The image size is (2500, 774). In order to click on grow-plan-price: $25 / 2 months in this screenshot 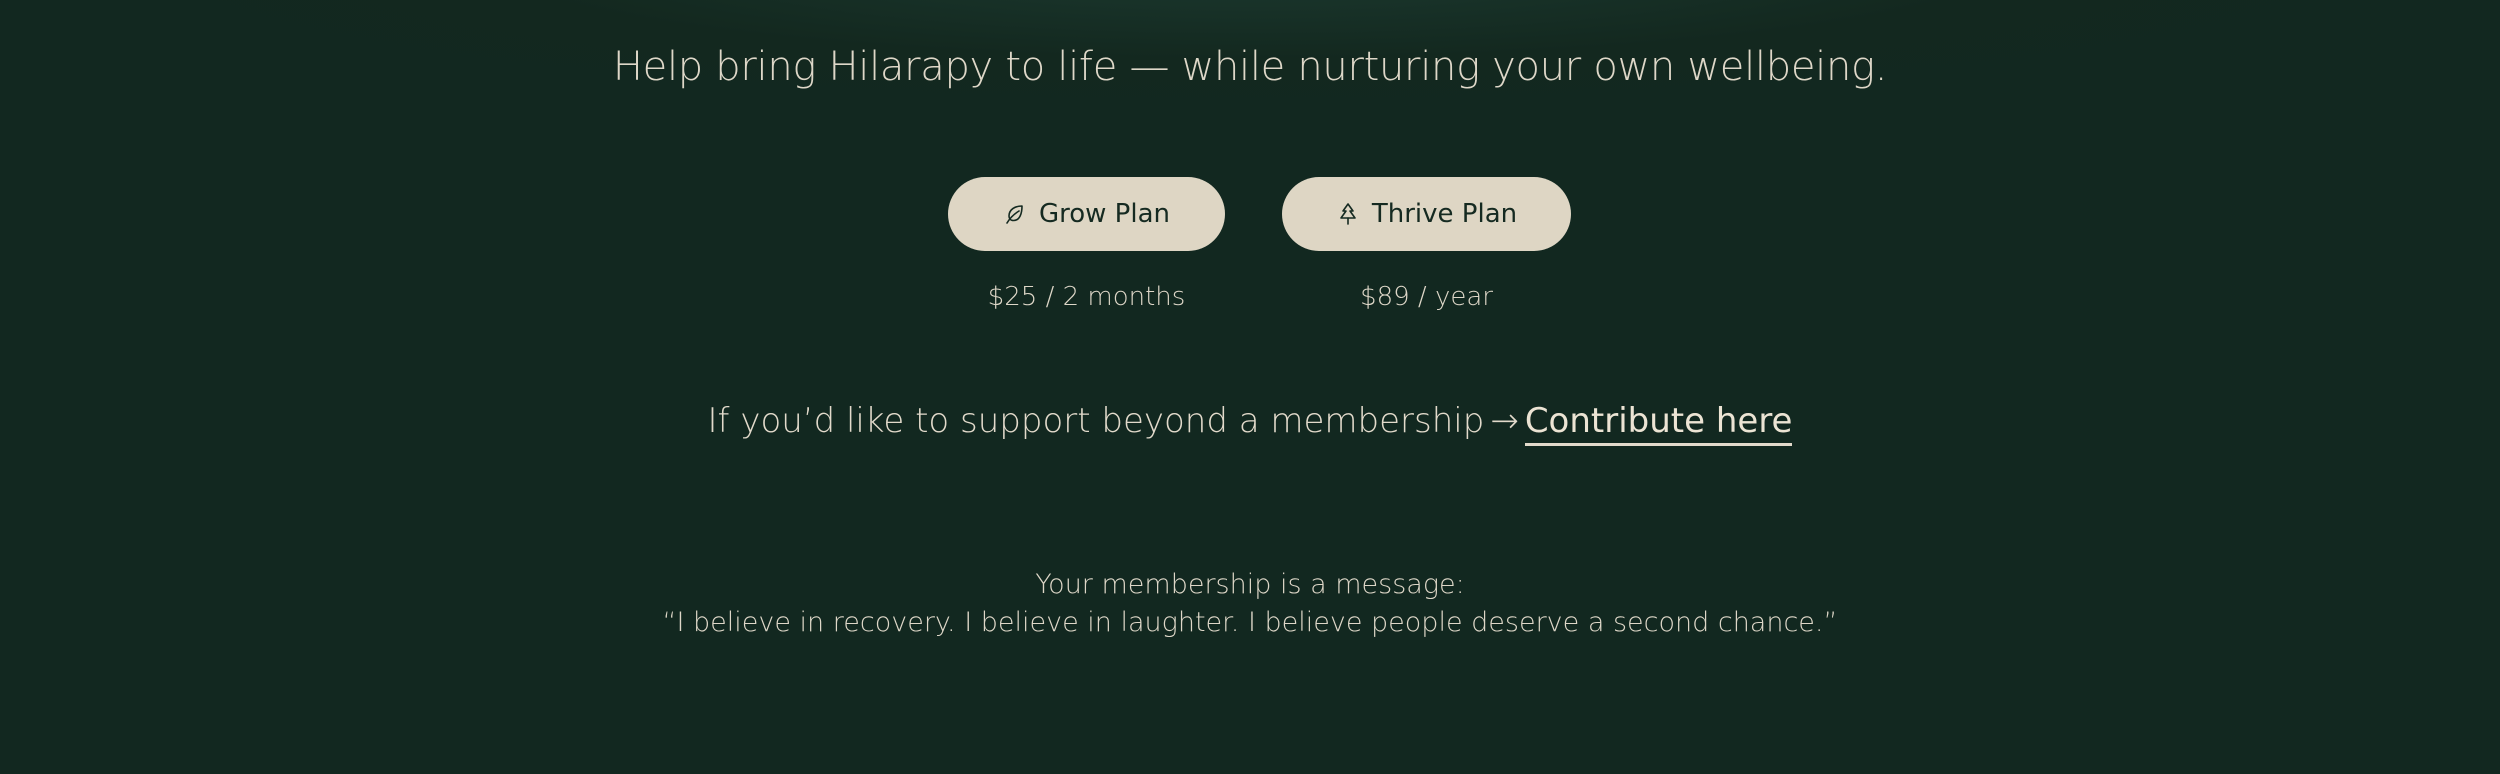, I will do `click(1086, 297)`.